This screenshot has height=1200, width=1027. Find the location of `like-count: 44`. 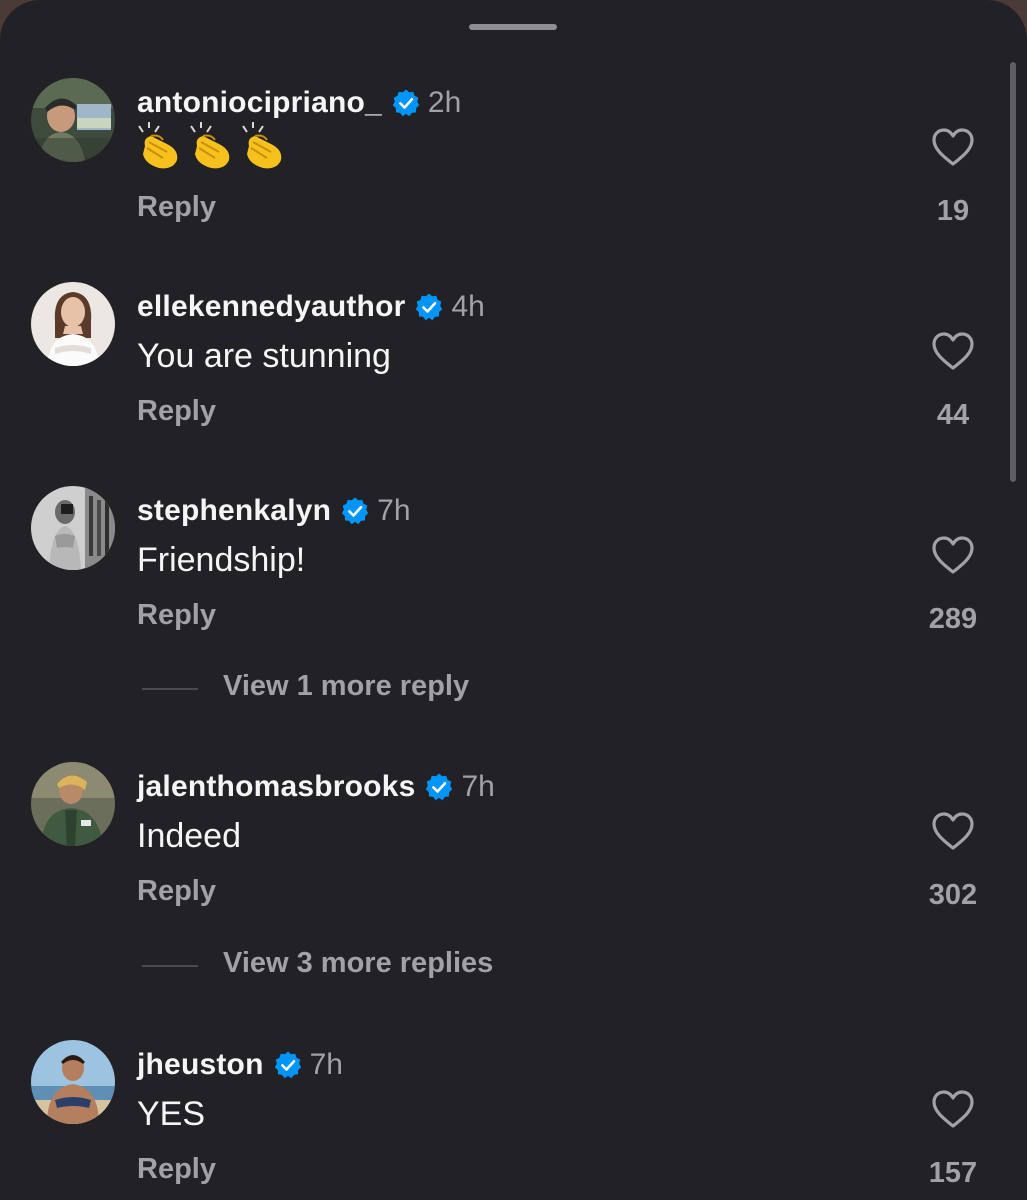

like-count: 44 is located at coordinates (953, 415).